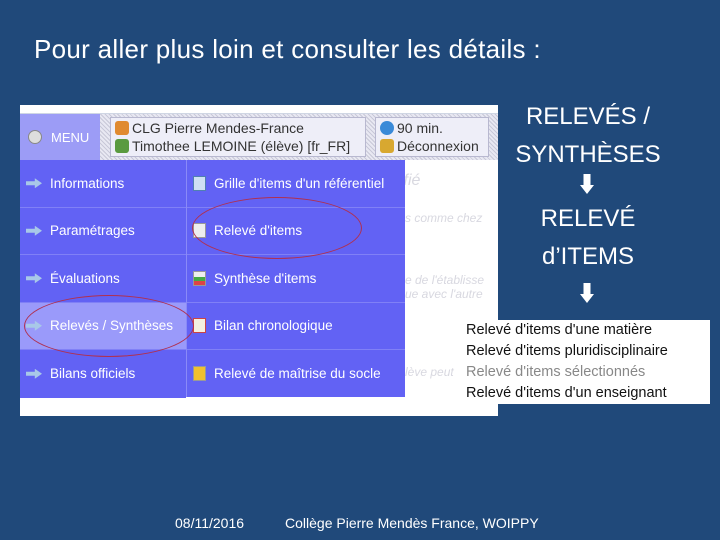  What do you see at coordinates (586, 372) in the screenshot?
I see `list-item: Relevé d'items sélectionnés` at bounding box center [586, 372].